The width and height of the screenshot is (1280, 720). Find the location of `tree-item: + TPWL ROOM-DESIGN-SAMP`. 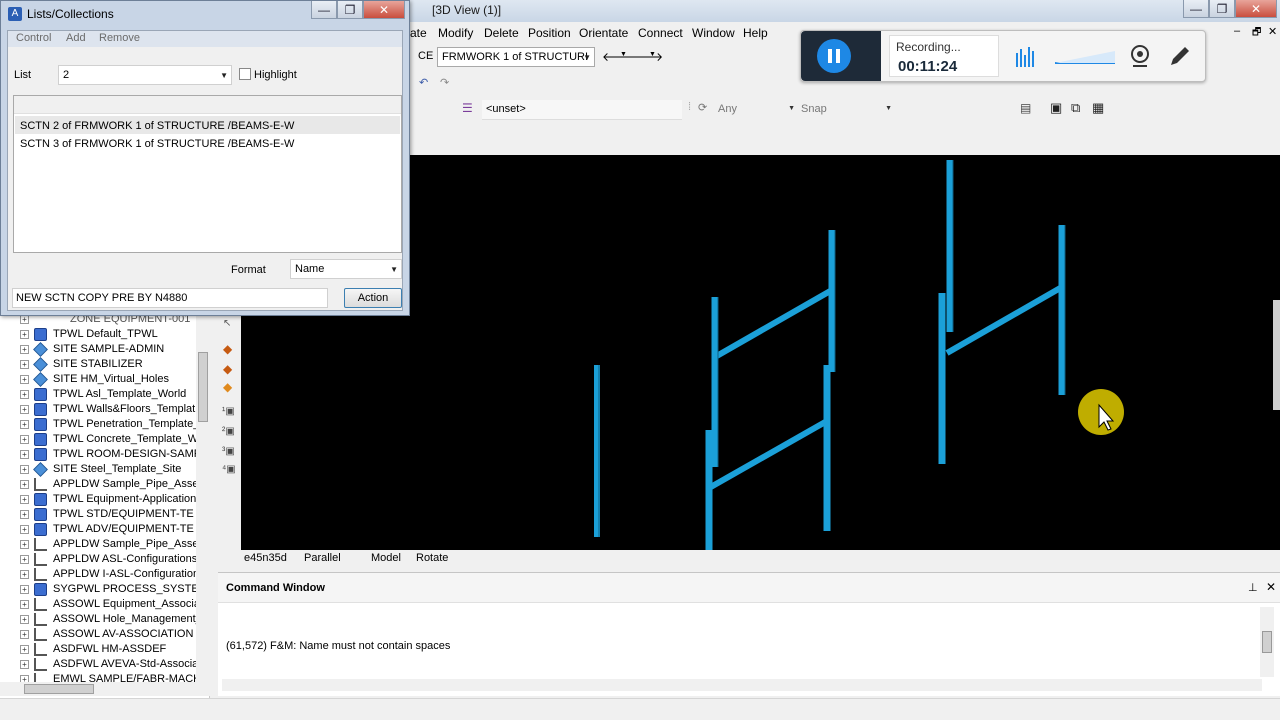

tree-item: + TPWL ROOM-DESIGN-SAMP is located at coordinates (100, 454).